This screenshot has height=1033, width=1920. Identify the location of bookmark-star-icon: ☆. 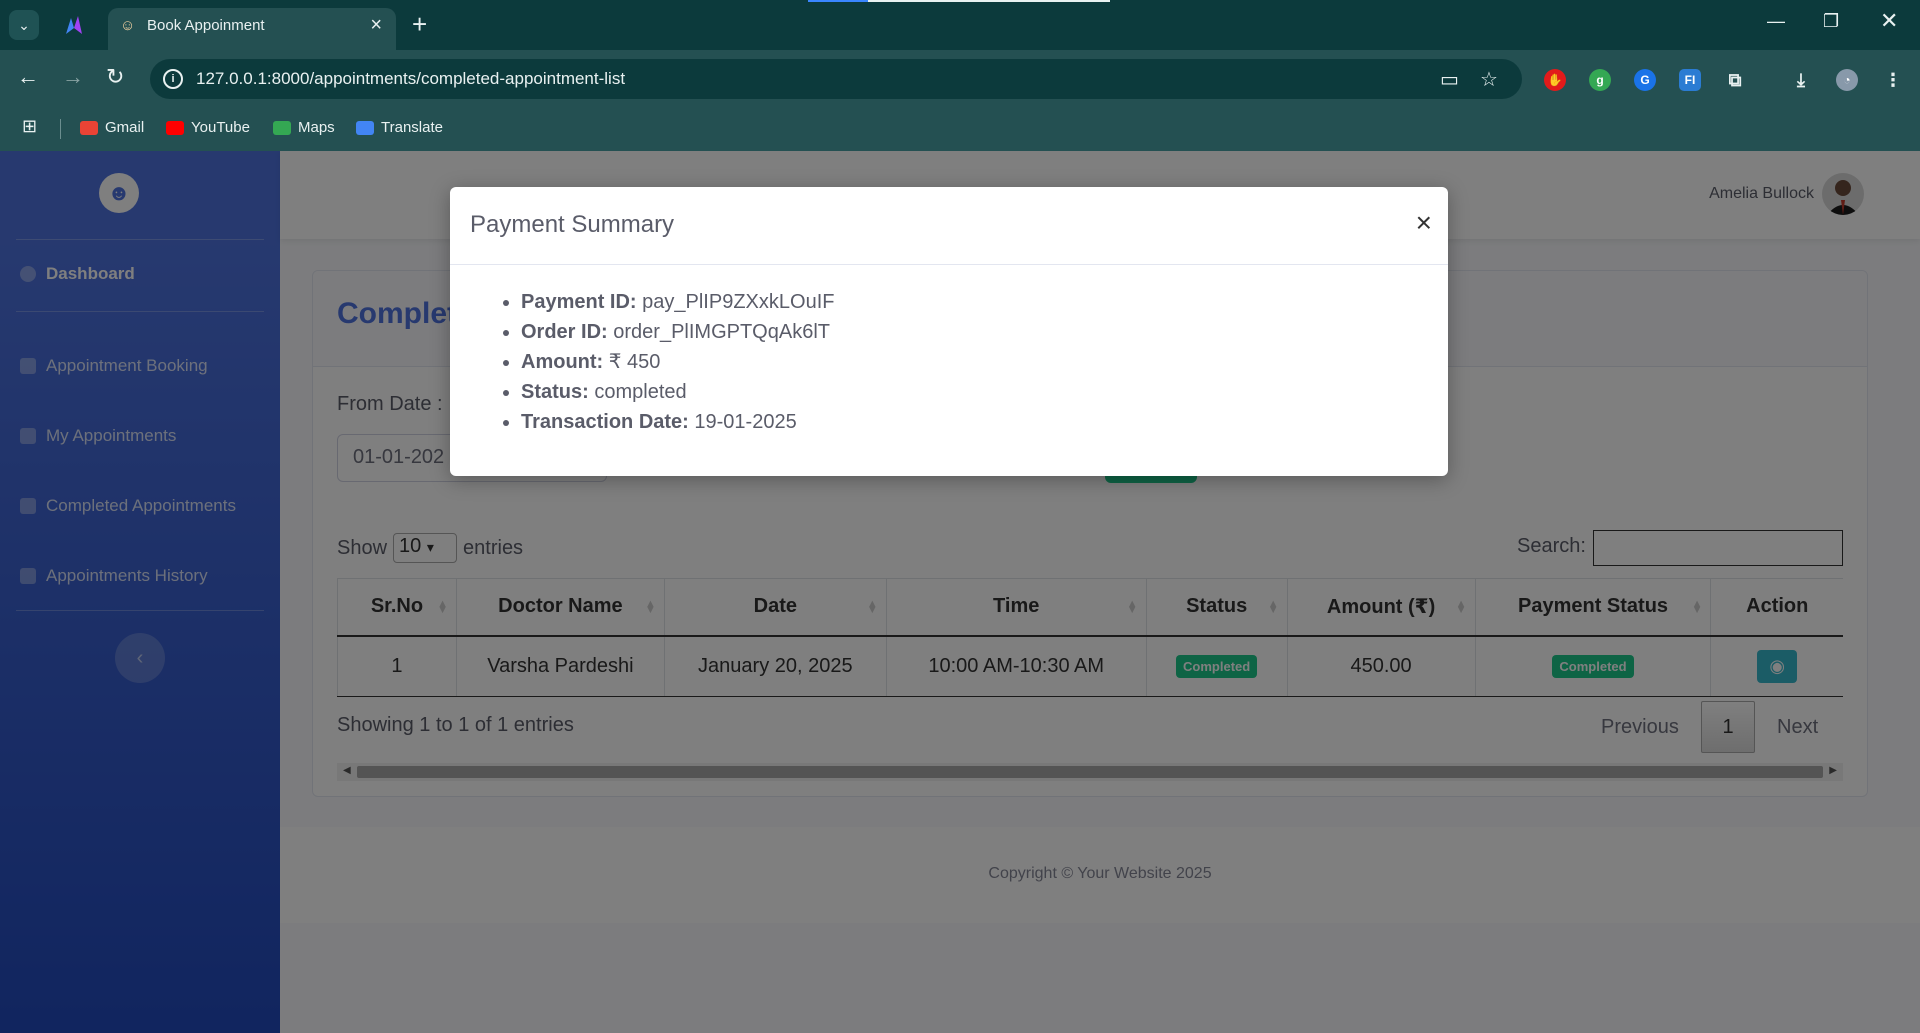
(1489, 79).